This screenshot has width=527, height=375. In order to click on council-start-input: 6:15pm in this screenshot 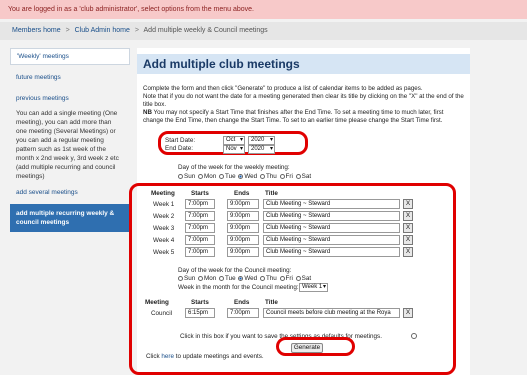, I will do `click(200, 313)`.